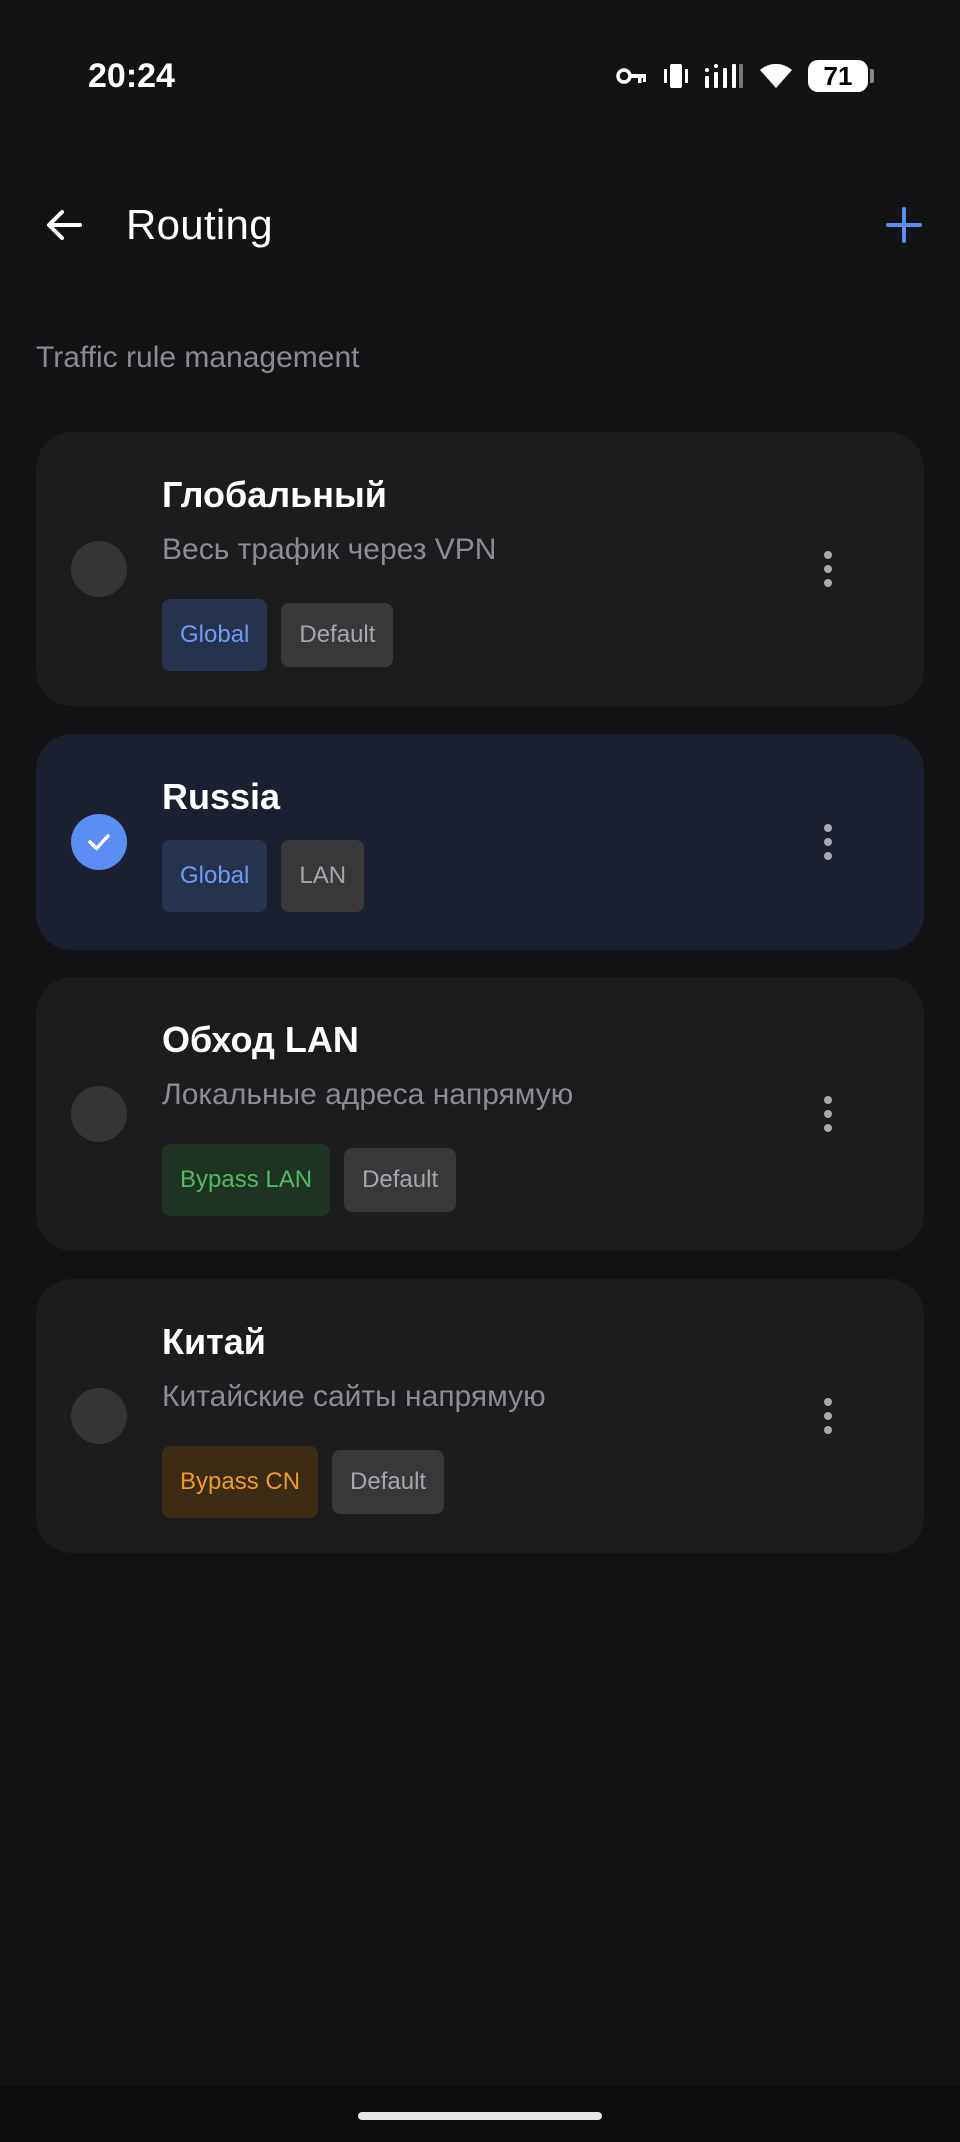 The width and height of the screenshot is (960, 2142). What do you see at coordinates (246, 1180) in the screenshot?
I see `tag-bypass-lan: Bypass LAN` at bounding box center [246, 1180].